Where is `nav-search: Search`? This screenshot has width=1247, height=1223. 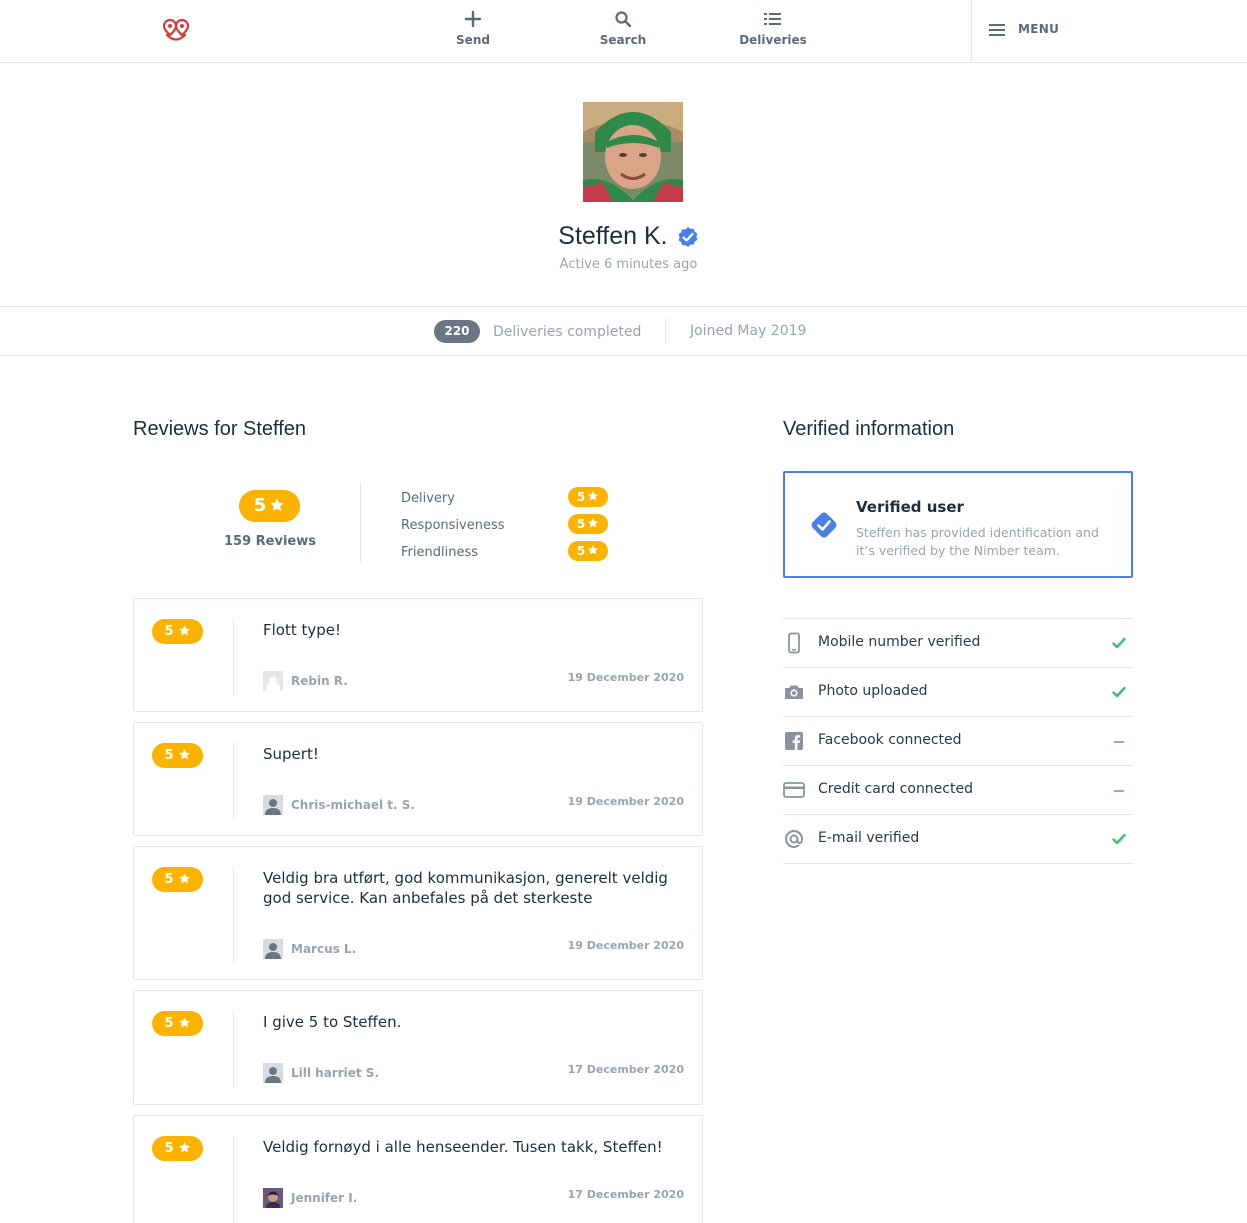
nav-search: Search is located at coordinates (623, 28).